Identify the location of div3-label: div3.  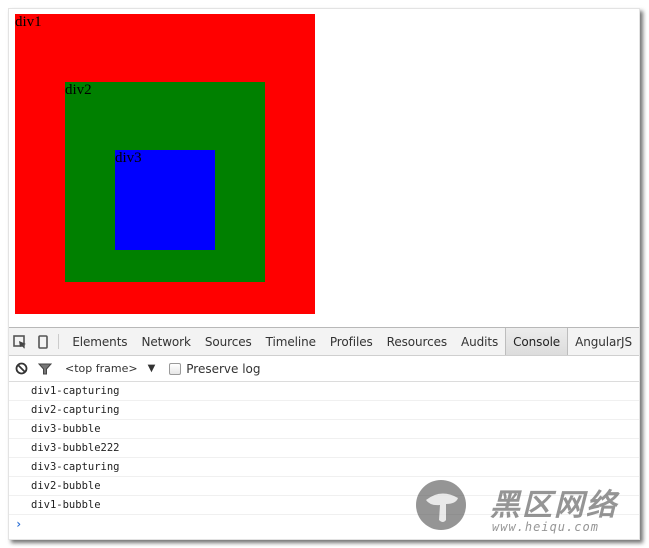
(128, 158).